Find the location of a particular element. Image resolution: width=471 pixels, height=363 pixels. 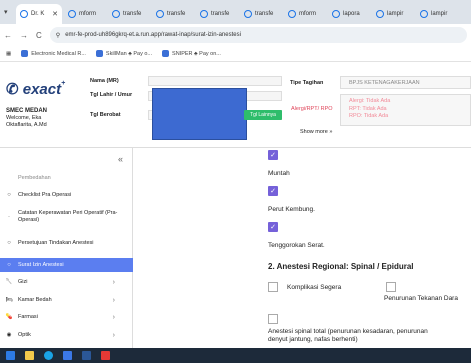

sidebar-item-gizi: 🥄 Gizi › is located at coordinates (66, 282).